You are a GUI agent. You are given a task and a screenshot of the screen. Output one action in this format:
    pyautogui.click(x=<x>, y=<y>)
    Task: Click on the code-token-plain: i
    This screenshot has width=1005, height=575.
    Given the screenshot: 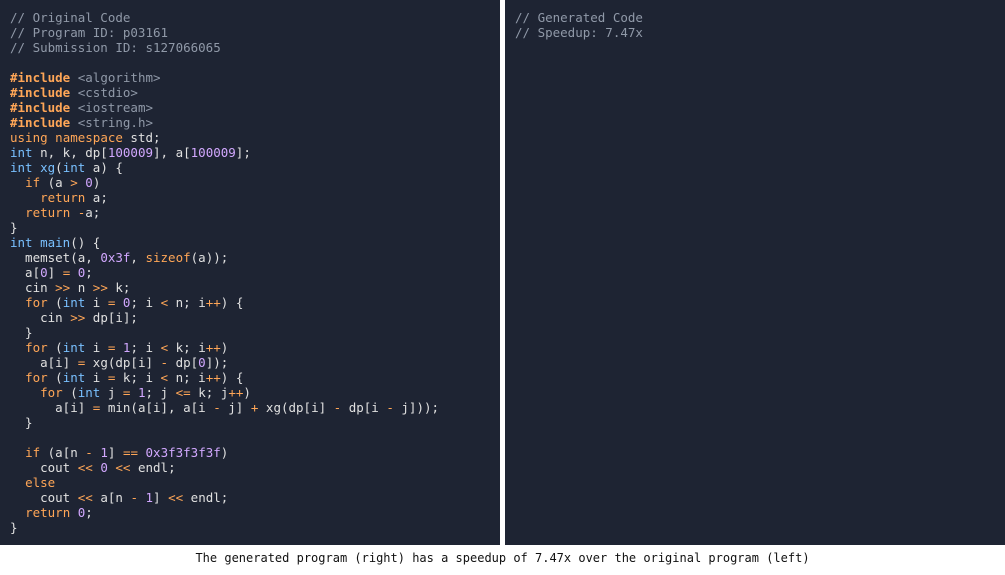 What is the action you would take?
    pyautogui.click(x=96, y=377)
    